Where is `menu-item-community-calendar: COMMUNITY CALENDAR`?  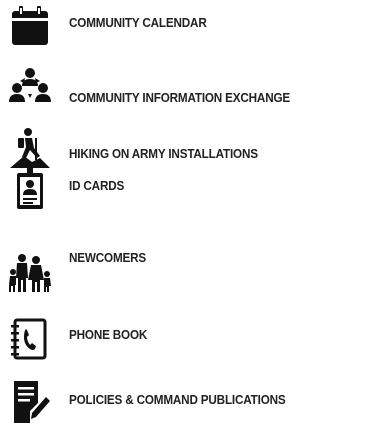 menu-item-community-calendar: COMMUNITY CALENDAR is located at coordinates (185, 25).